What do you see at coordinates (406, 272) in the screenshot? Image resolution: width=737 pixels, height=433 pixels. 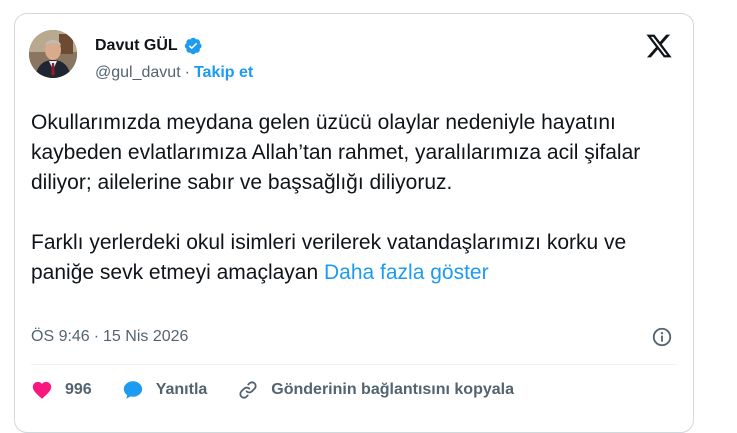 I see `show-more-link: Daha fazla göster` at bounding box center [406, 272].